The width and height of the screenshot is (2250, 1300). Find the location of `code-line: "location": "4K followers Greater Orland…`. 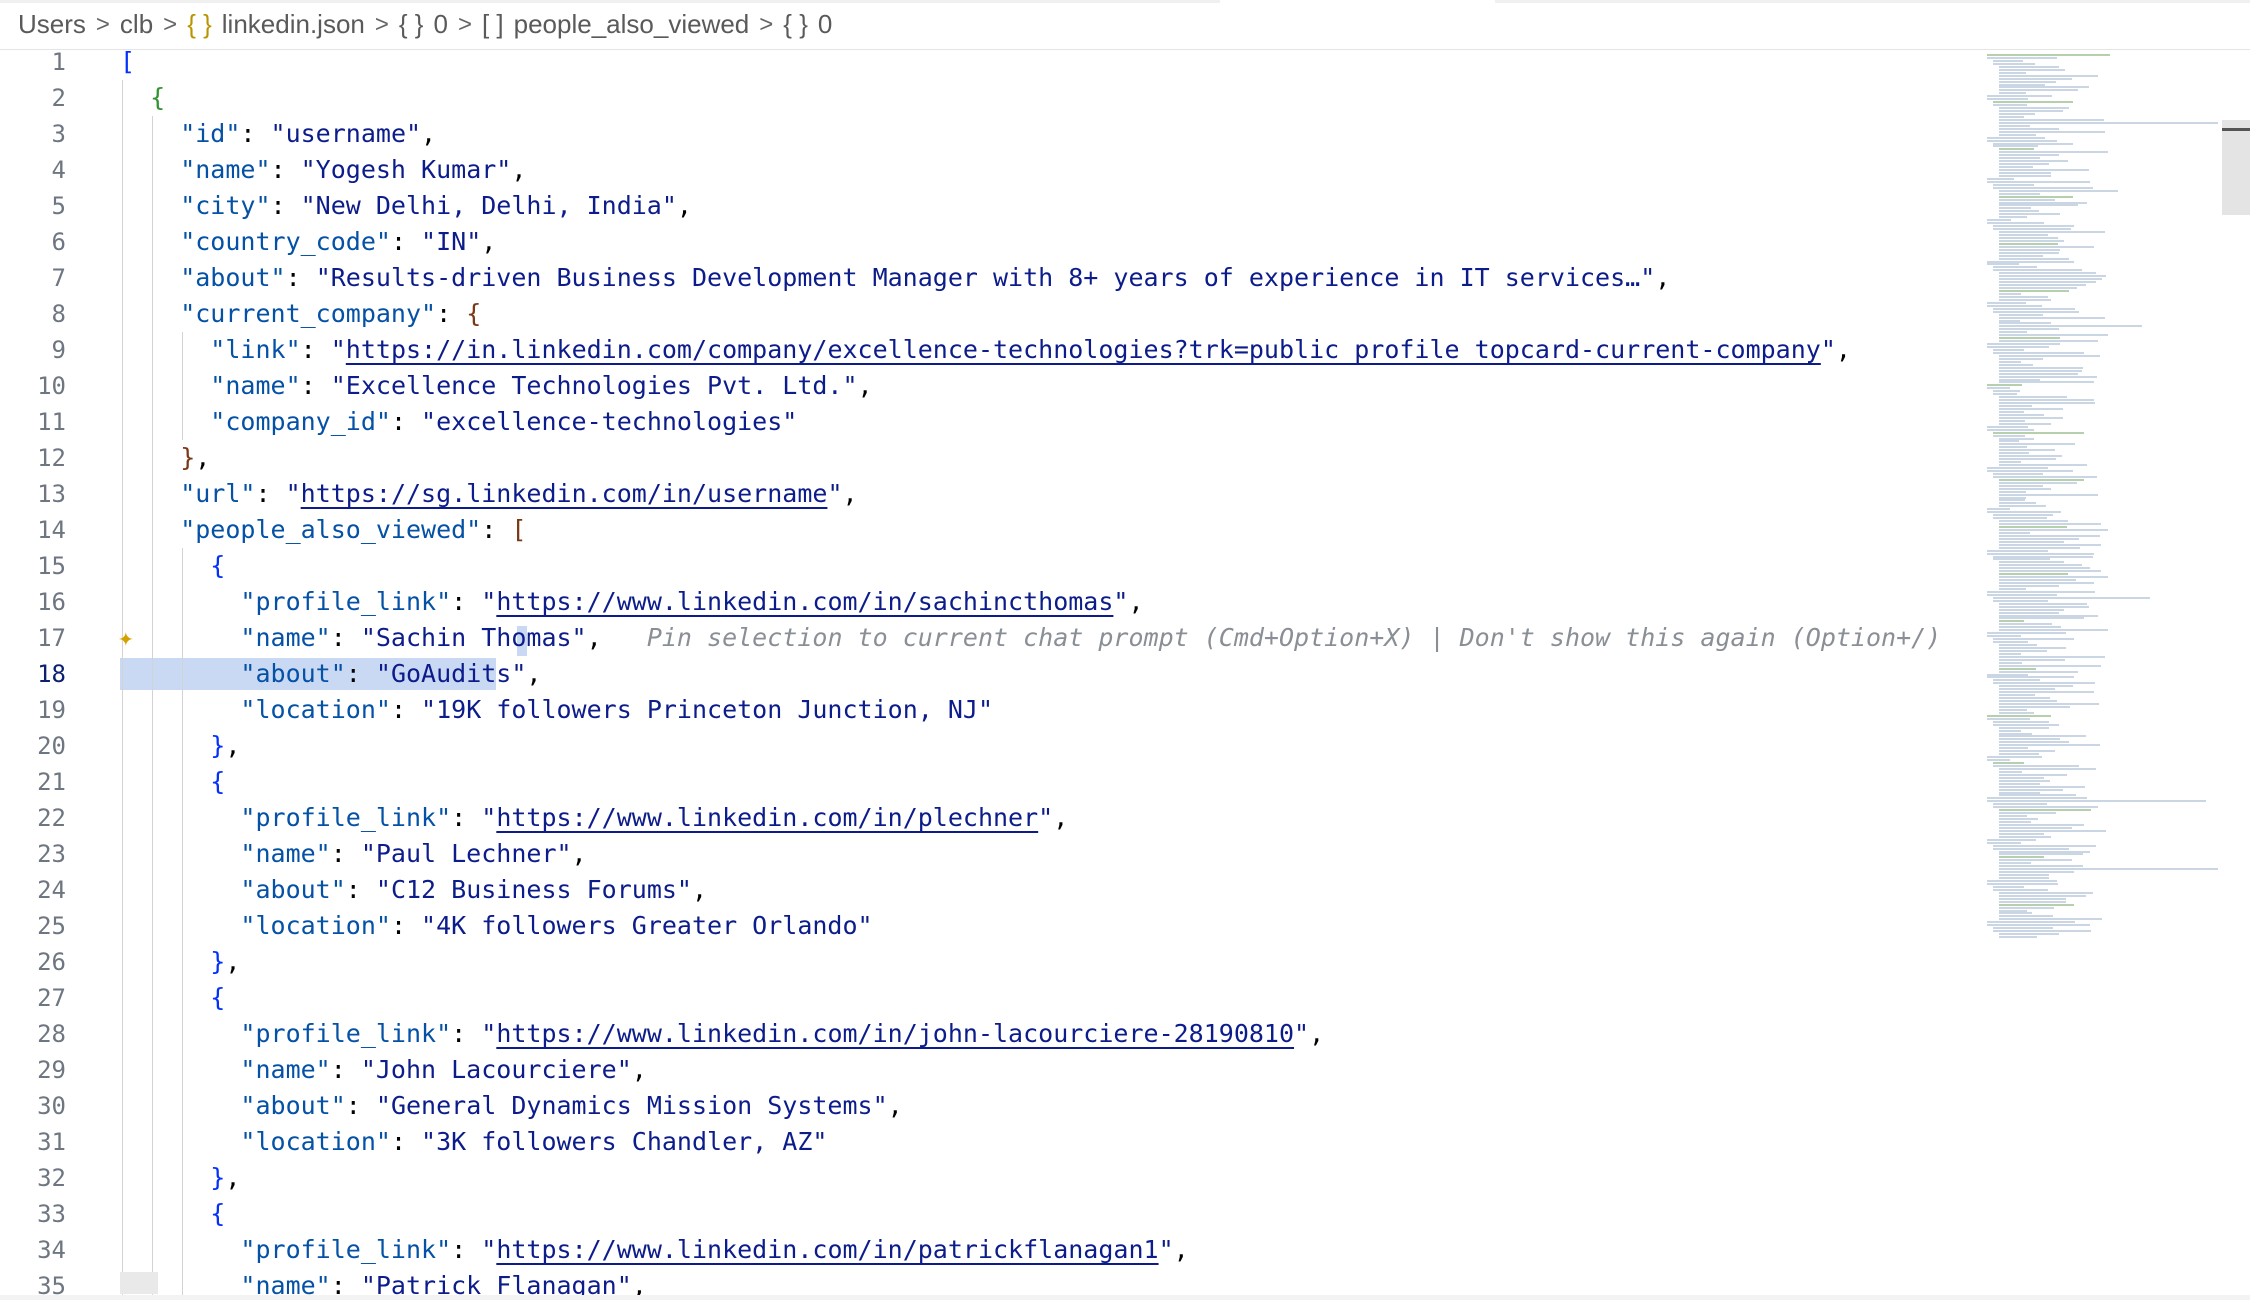

code-line: "location": "4K followers Greater Orland… is located at coordinates (496, 926).